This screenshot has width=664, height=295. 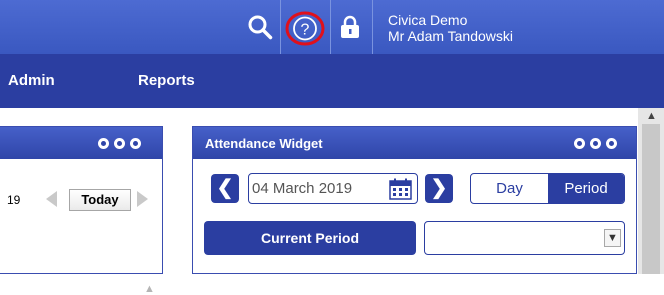 I want to click on scrollbar-thumb, so click(x=651, y=199).